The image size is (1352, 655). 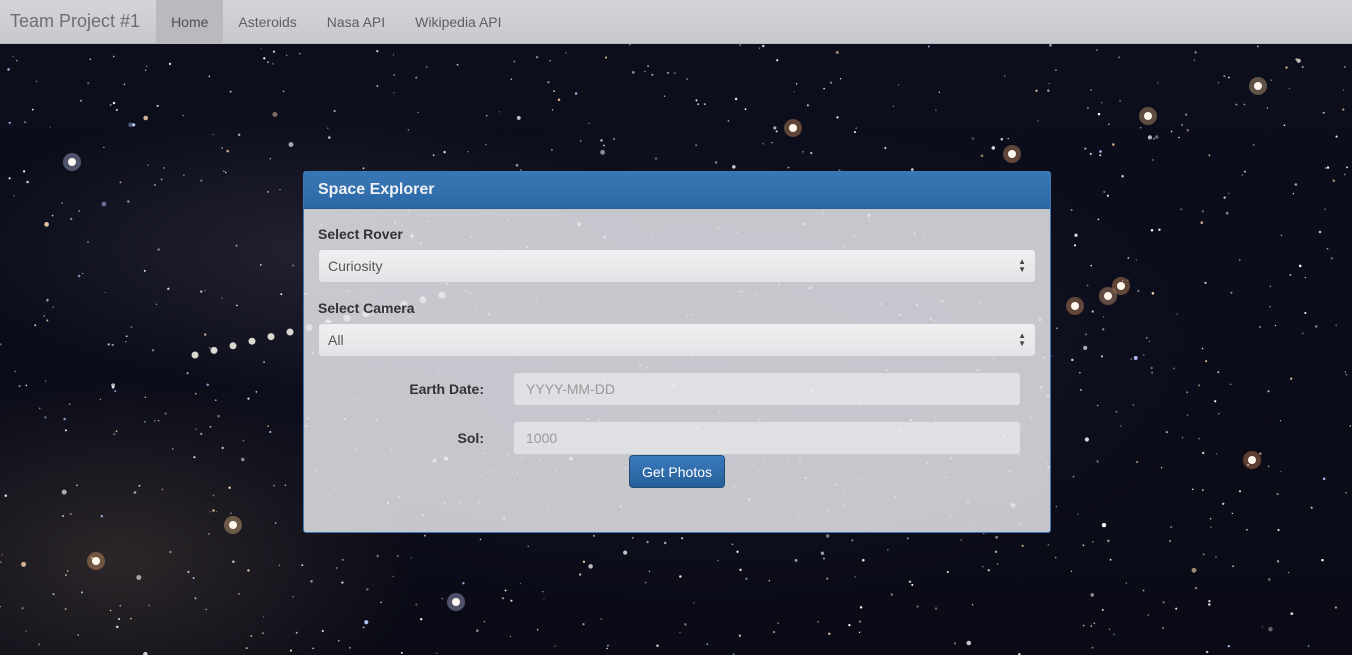 I want to click on nav-item-home: Home, so click(x=190, y=21).